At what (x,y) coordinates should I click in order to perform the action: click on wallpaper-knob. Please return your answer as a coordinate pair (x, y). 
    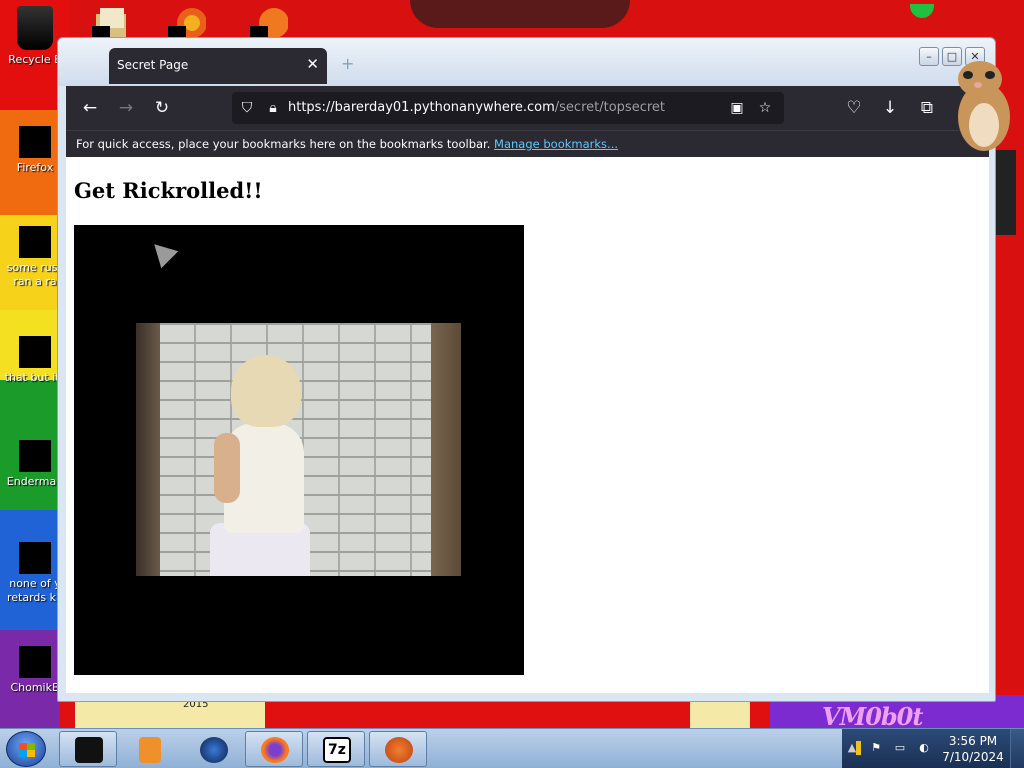
    Looking at the image, I should click on (672, 14).